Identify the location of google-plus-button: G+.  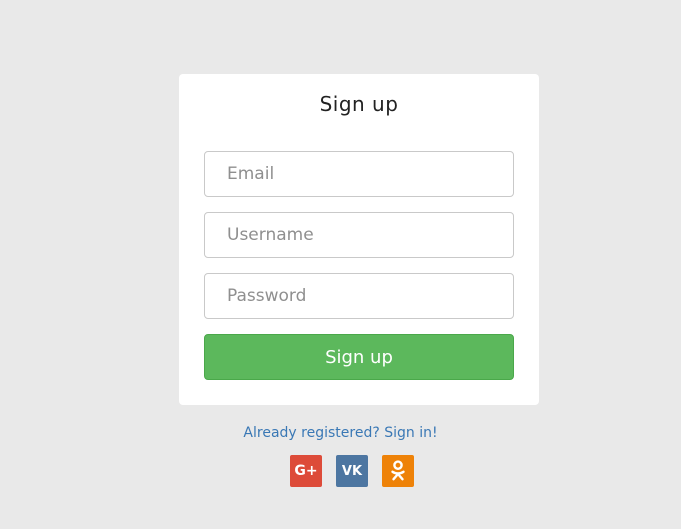
(306, 471).